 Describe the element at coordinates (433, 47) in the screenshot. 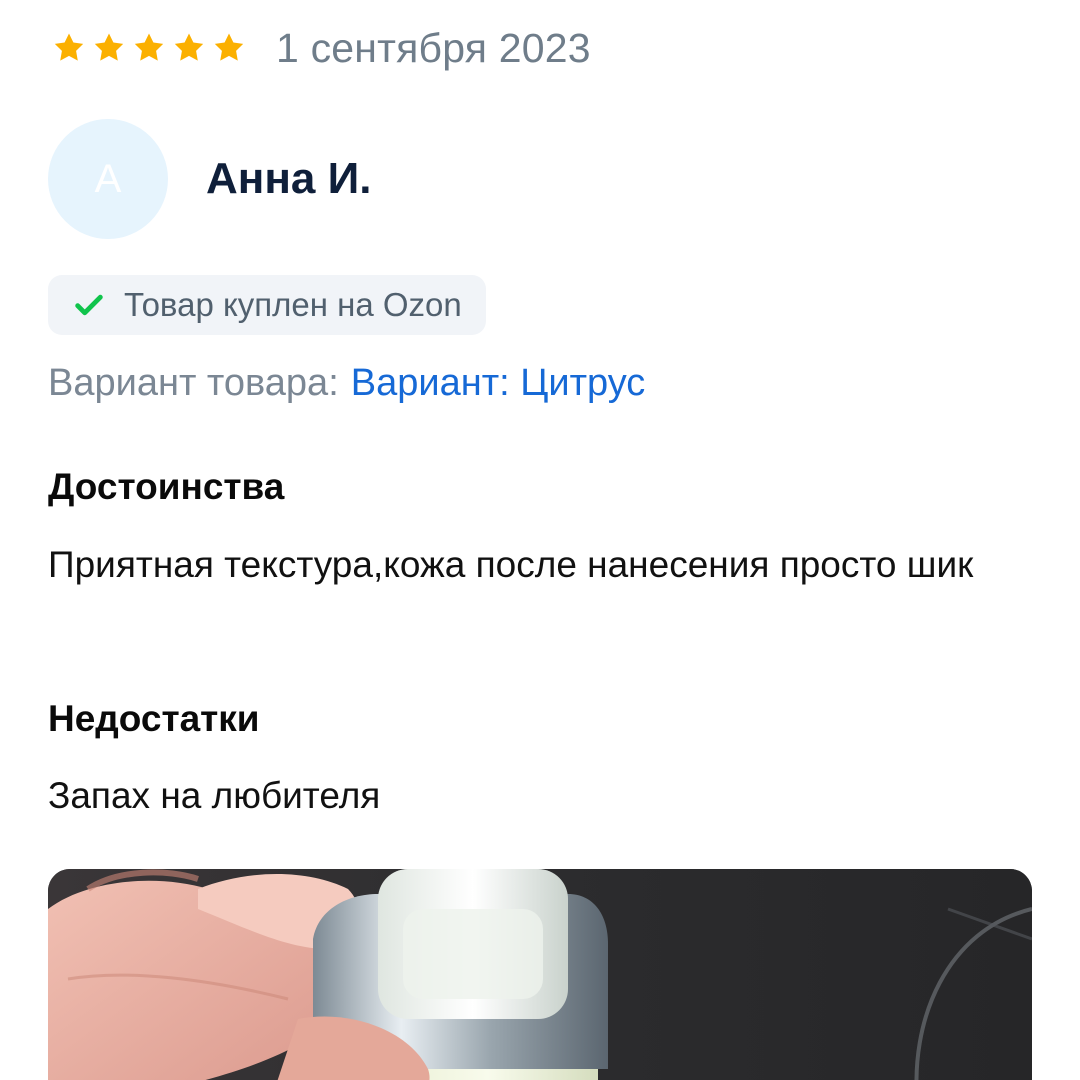

I see `review-date: 1 сентября 2023` at that location.